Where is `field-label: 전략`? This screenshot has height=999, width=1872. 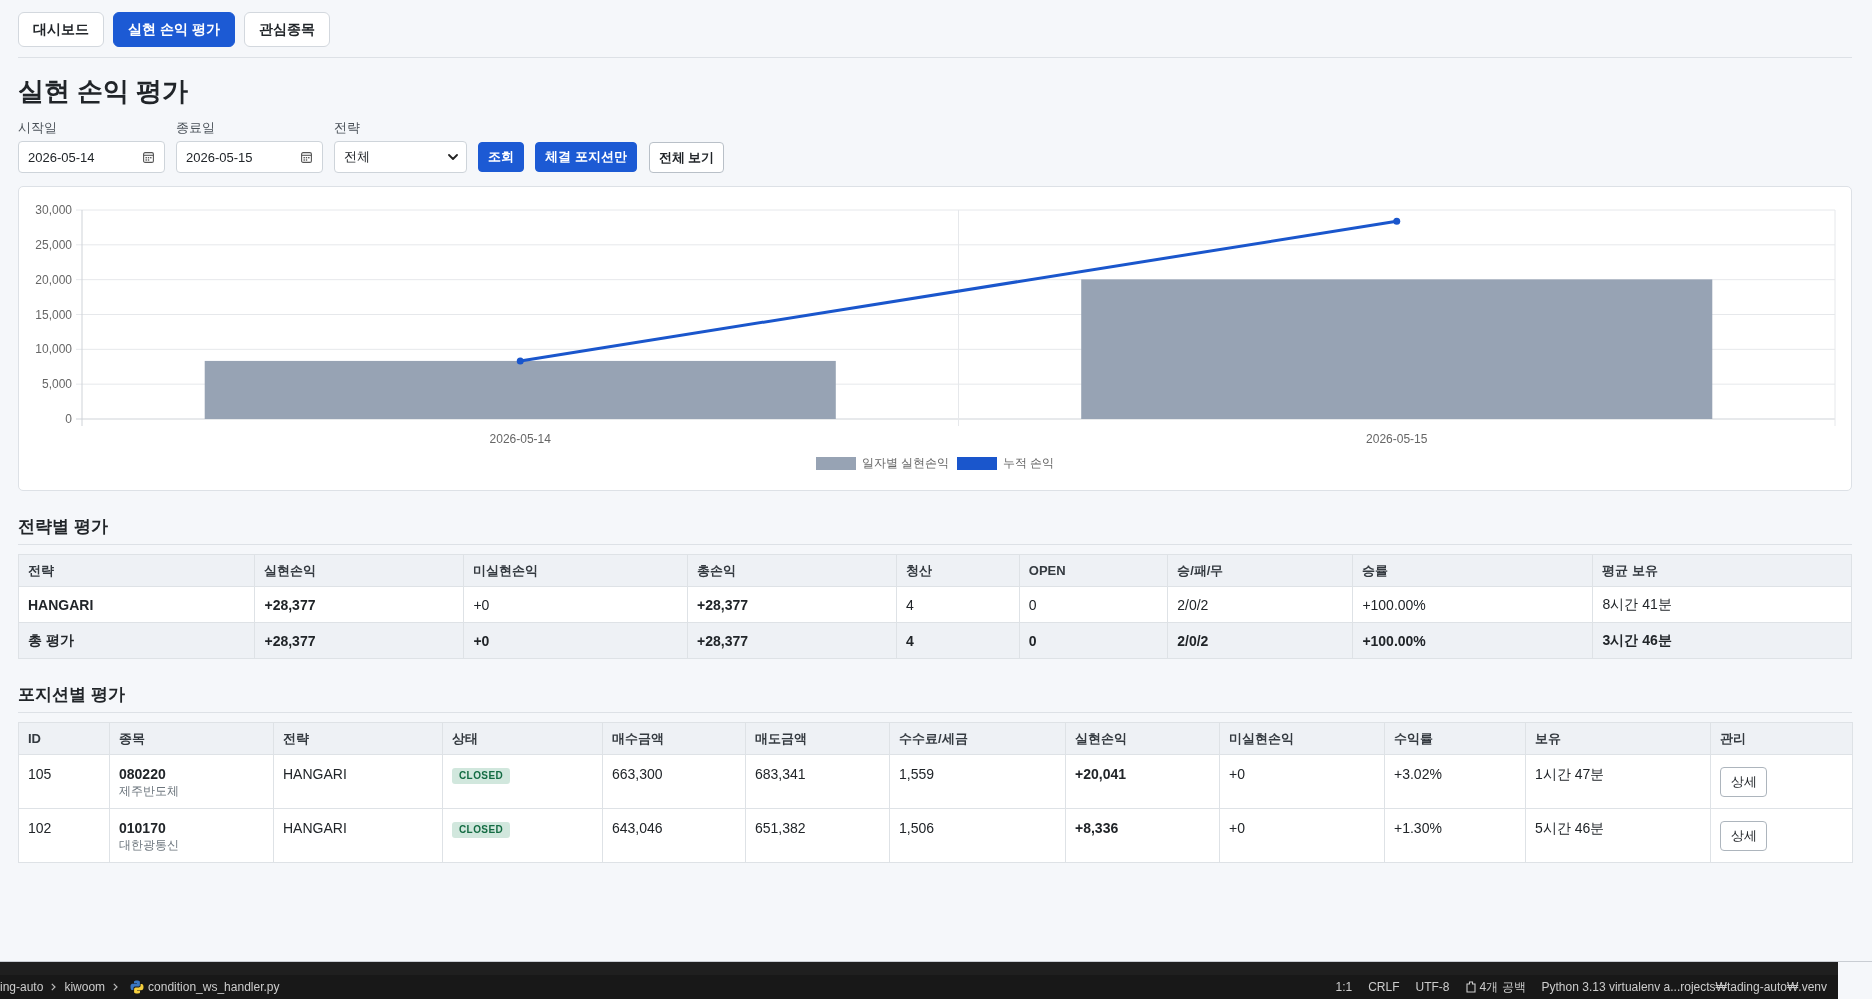
field-label: 전략 is located at coordinates (347, 128).